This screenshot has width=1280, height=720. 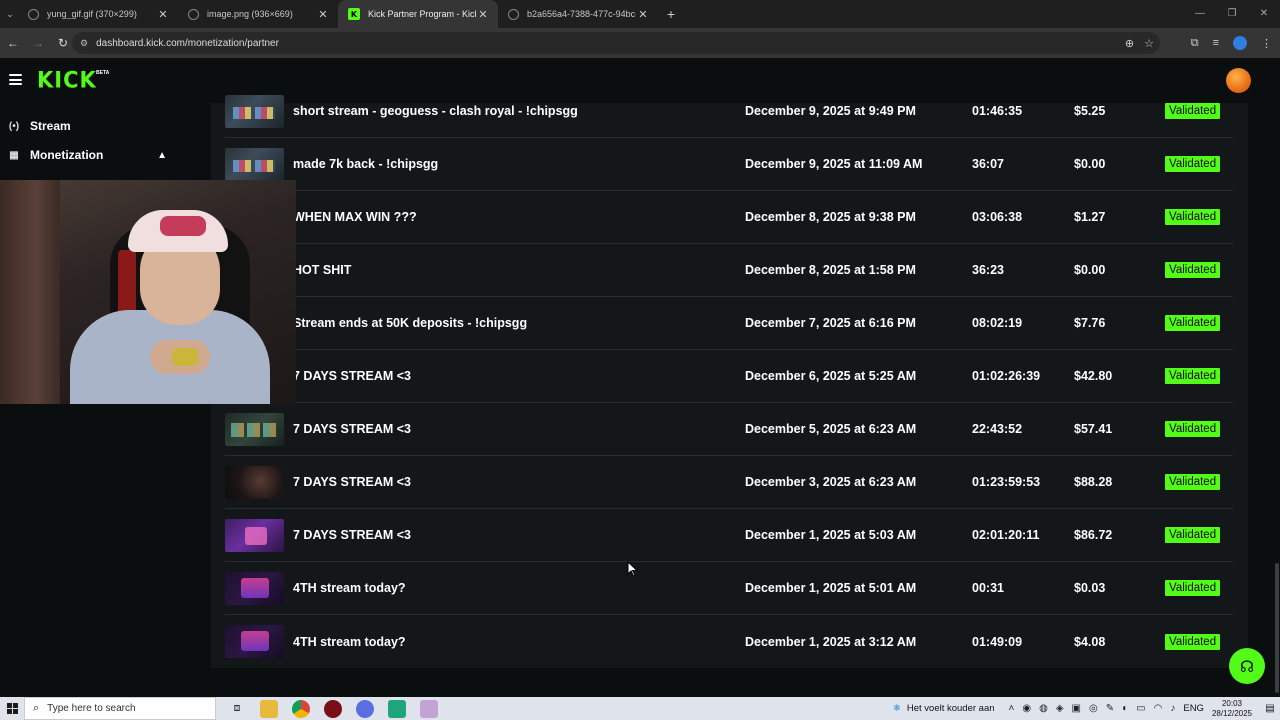 What do you see at coordinates (187, 43) in the screenshot?
I see `url-text: dashboard.kick.com/monetization/partner` at bounding box center [187, 43].